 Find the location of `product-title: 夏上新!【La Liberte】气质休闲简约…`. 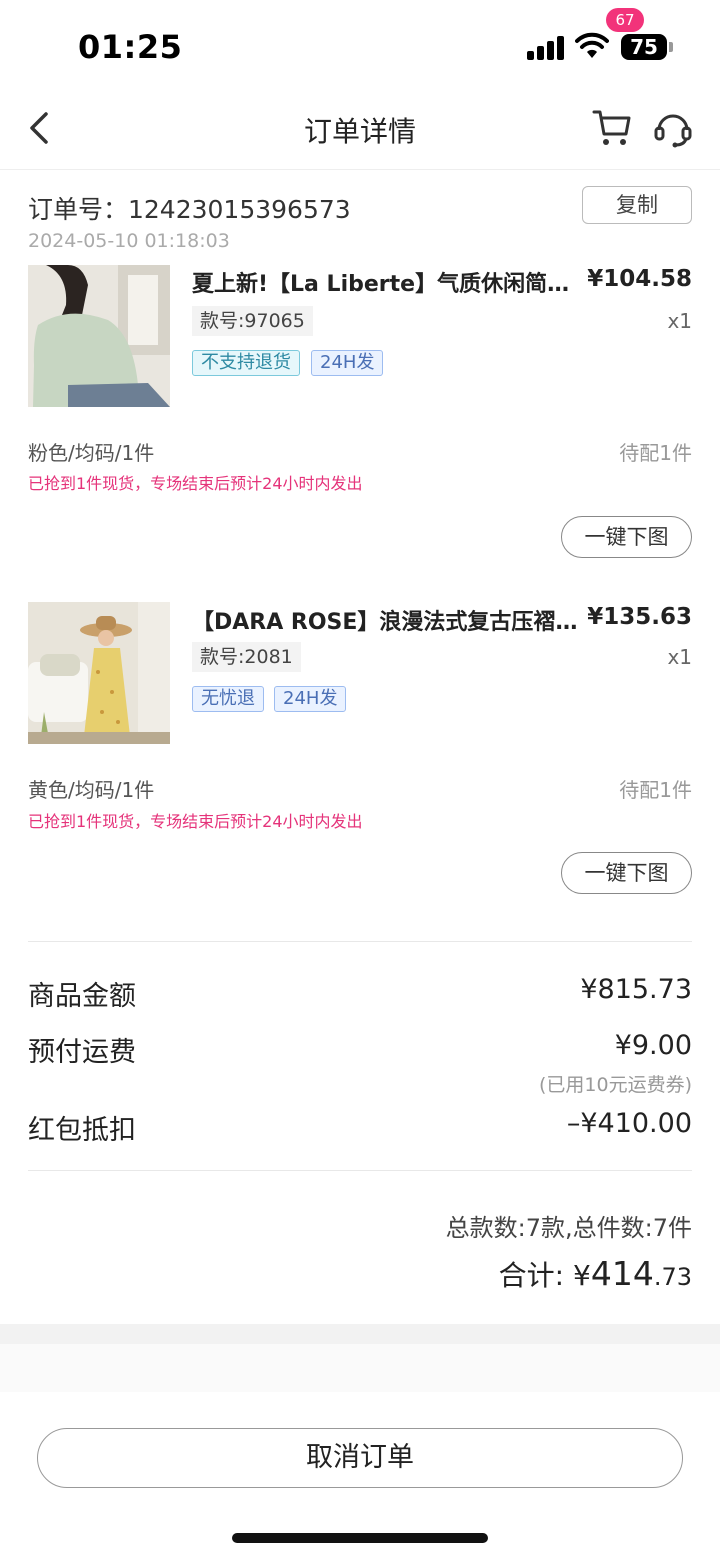

product-title: 夏上新!【La Liberte】气质休闲简约… is located at coordinates (388, 282).